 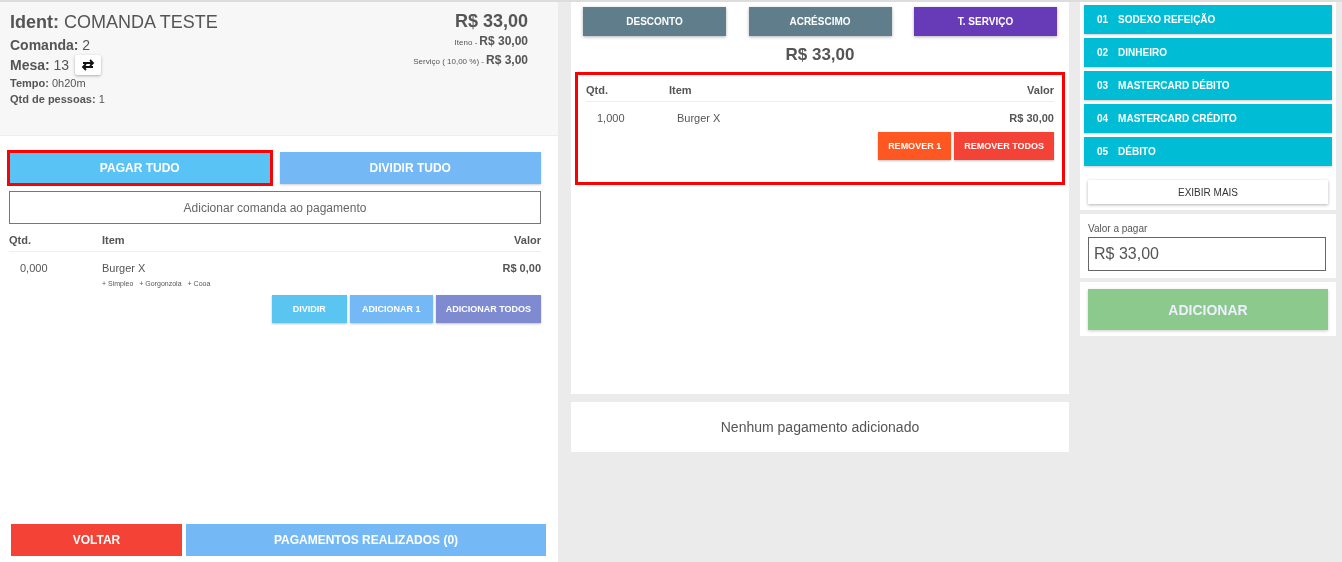 I want to click on swap-button, so click(x=88, y=65).